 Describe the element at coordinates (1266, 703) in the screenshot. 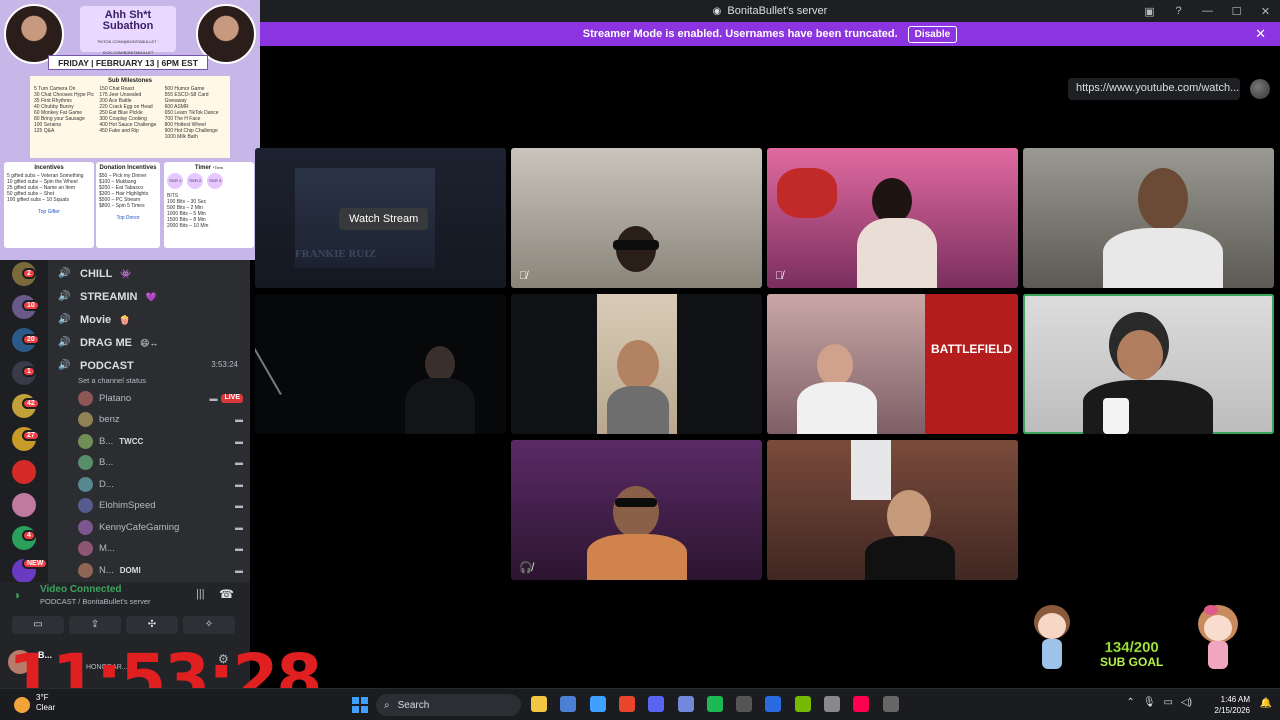

I see `notification-bell-icon: 🔔` at that location.